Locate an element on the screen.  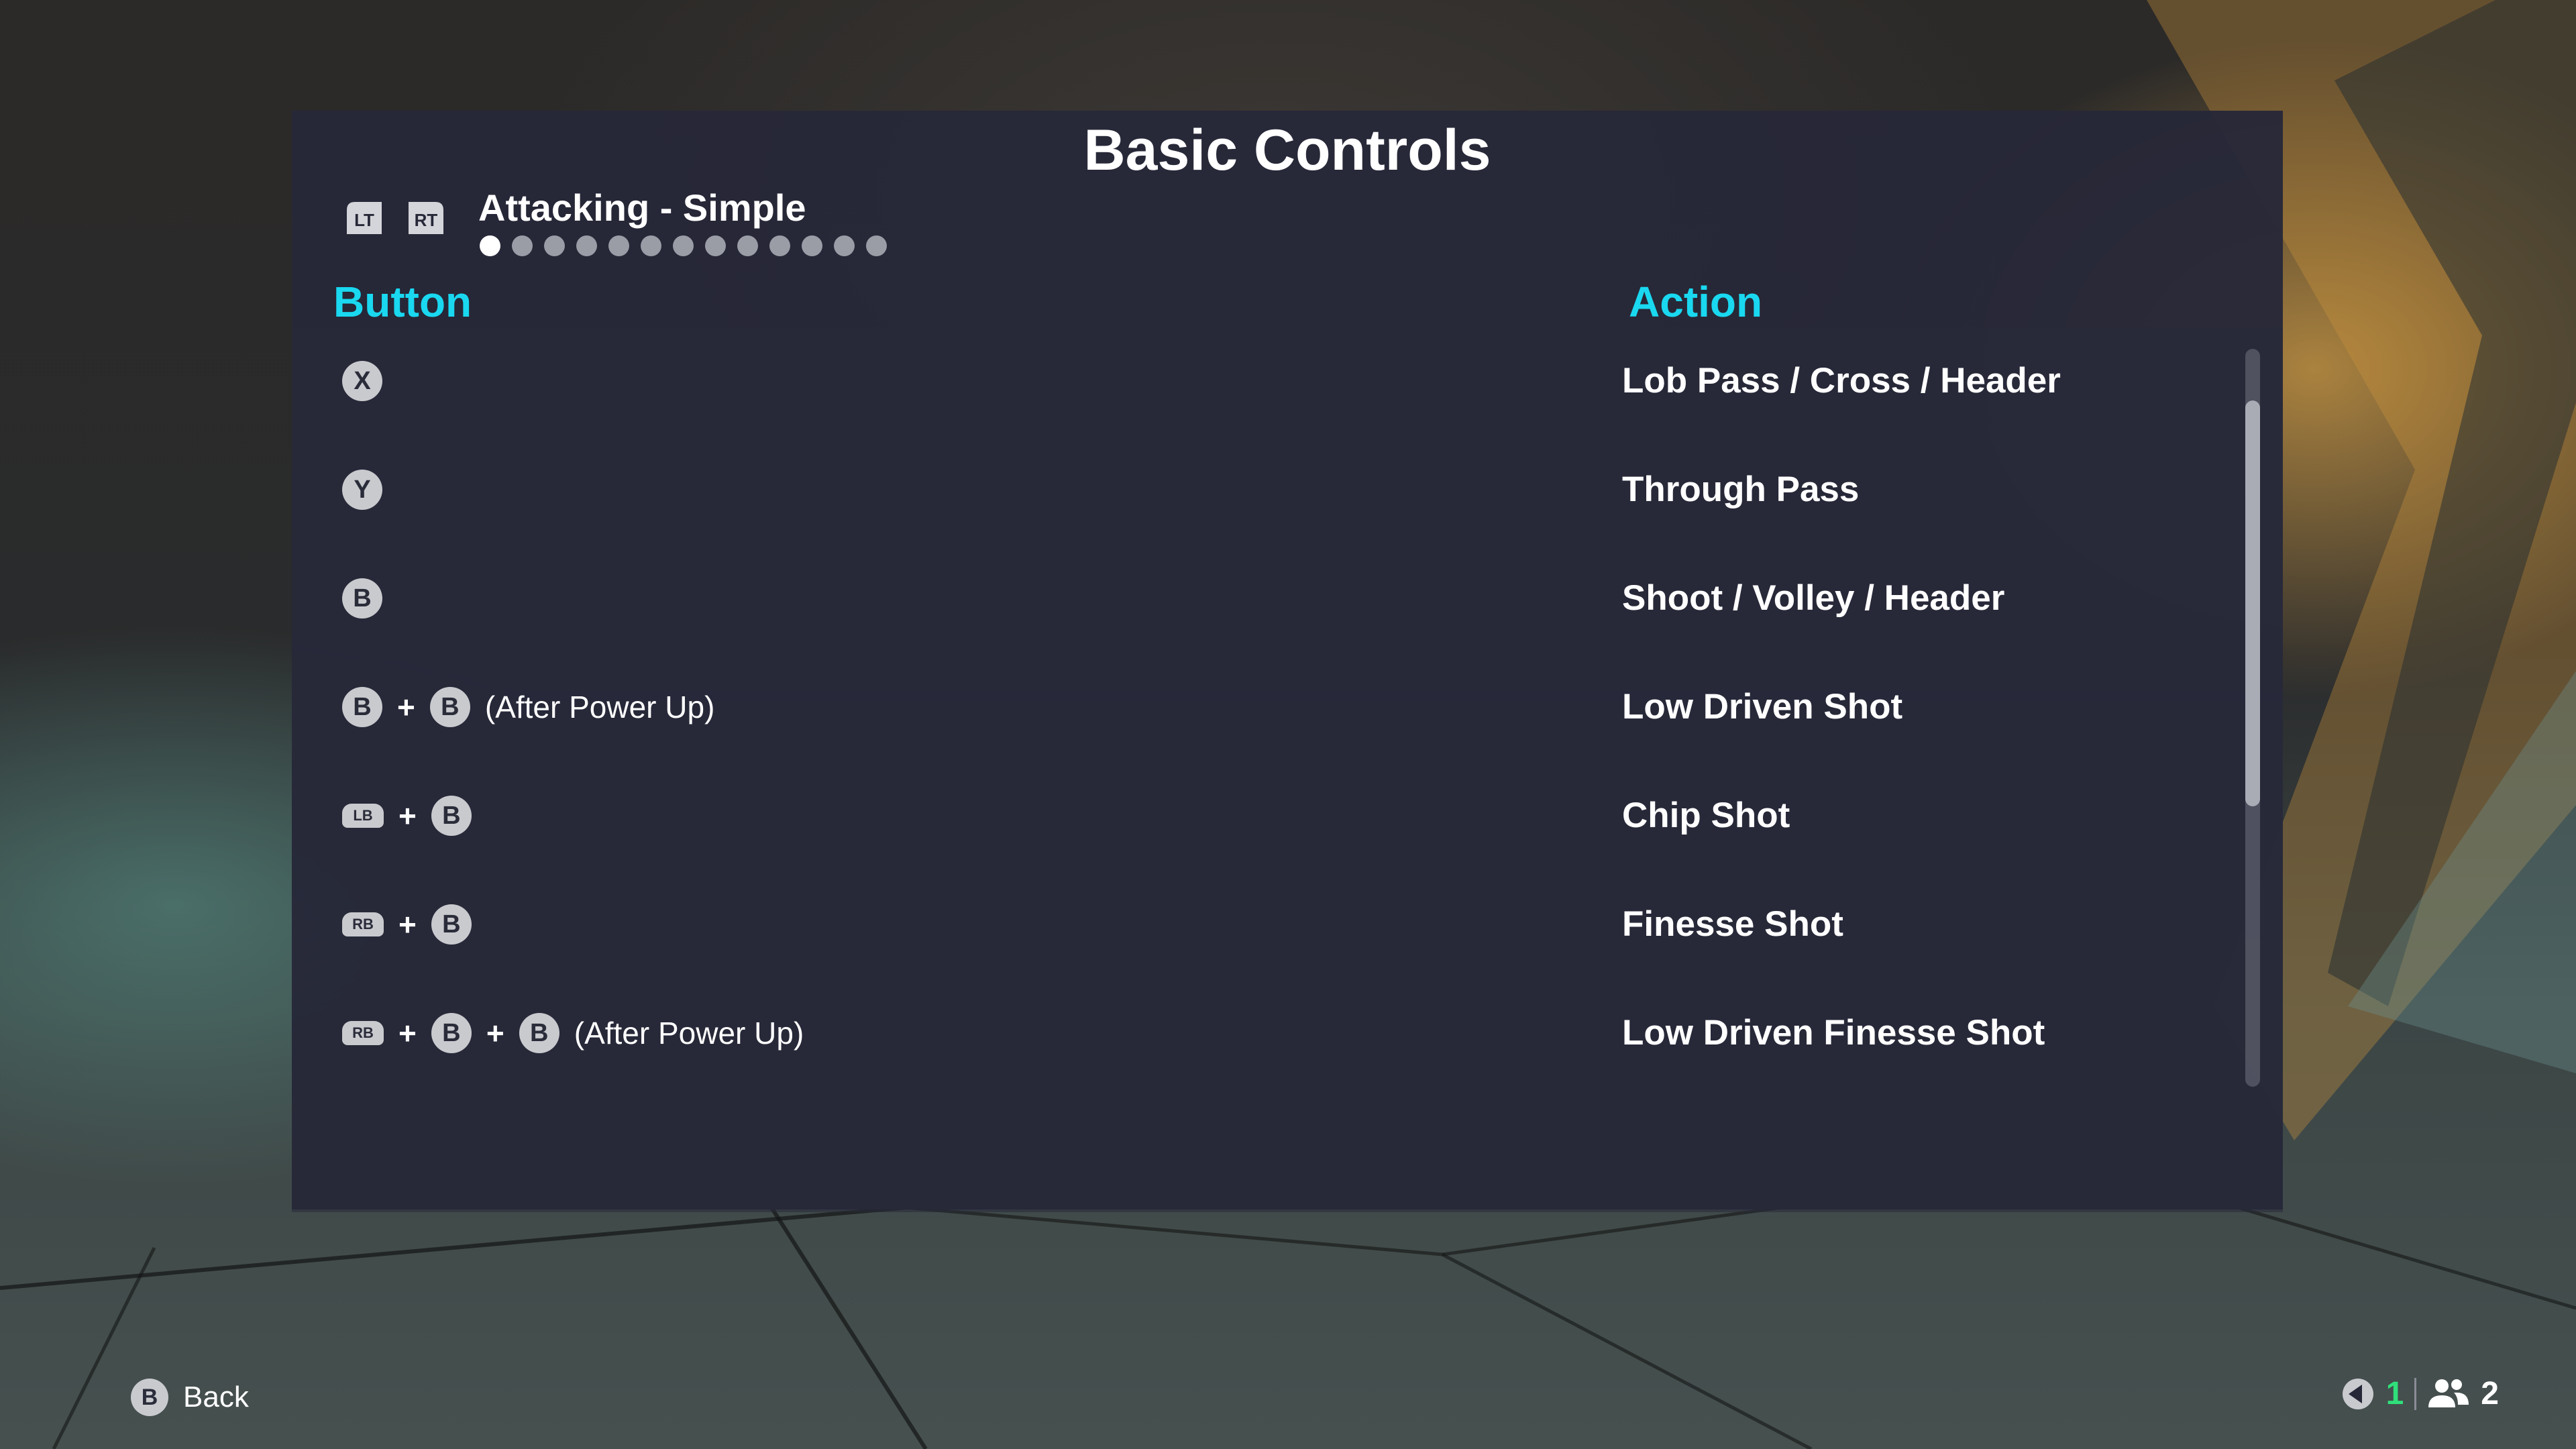
page-title: Basic Controls is located at coordinates (1287, 150).